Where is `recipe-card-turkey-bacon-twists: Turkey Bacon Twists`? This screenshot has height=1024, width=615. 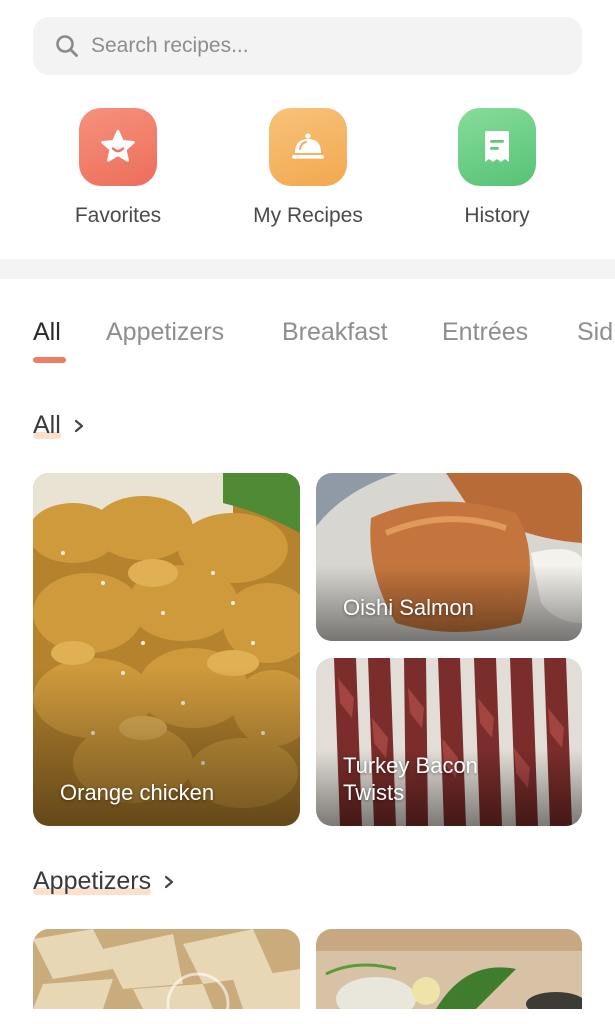 recipe-card-turkey-bacon-twists: Turkey Bacon Twists is located at coordinates (449, 742).